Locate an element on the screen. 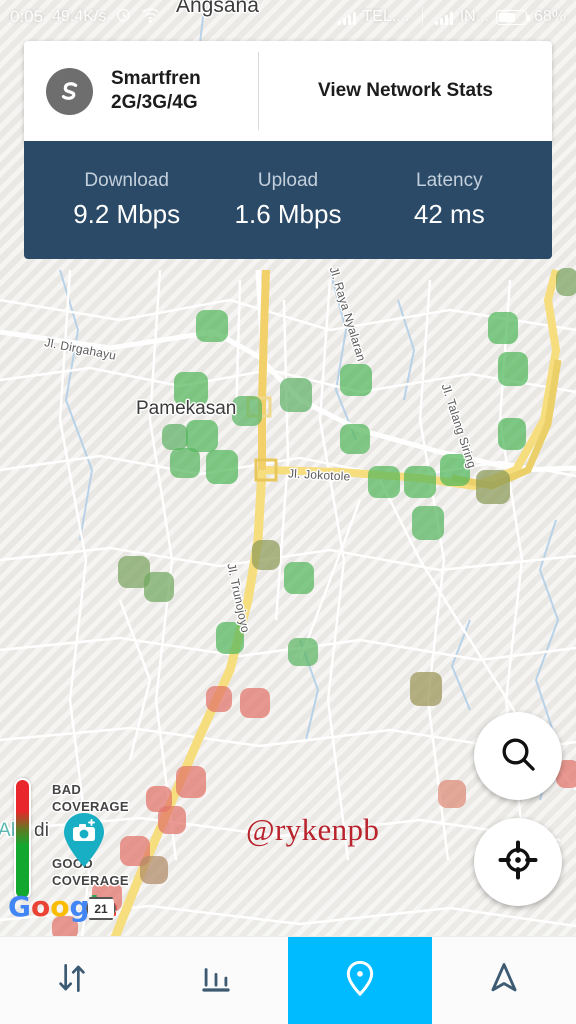 This screenshot has width=576, height=1024. alarm-clock-icon is located at coordinates (123, 17).